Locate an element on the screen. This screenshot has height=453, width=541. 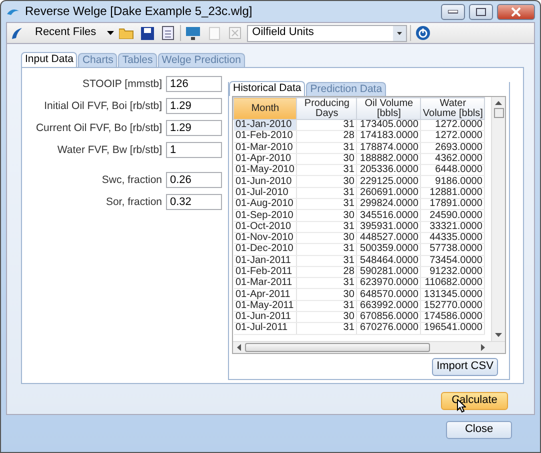
table-cell: 01-May-2010 is located at coordinates (265, 170).